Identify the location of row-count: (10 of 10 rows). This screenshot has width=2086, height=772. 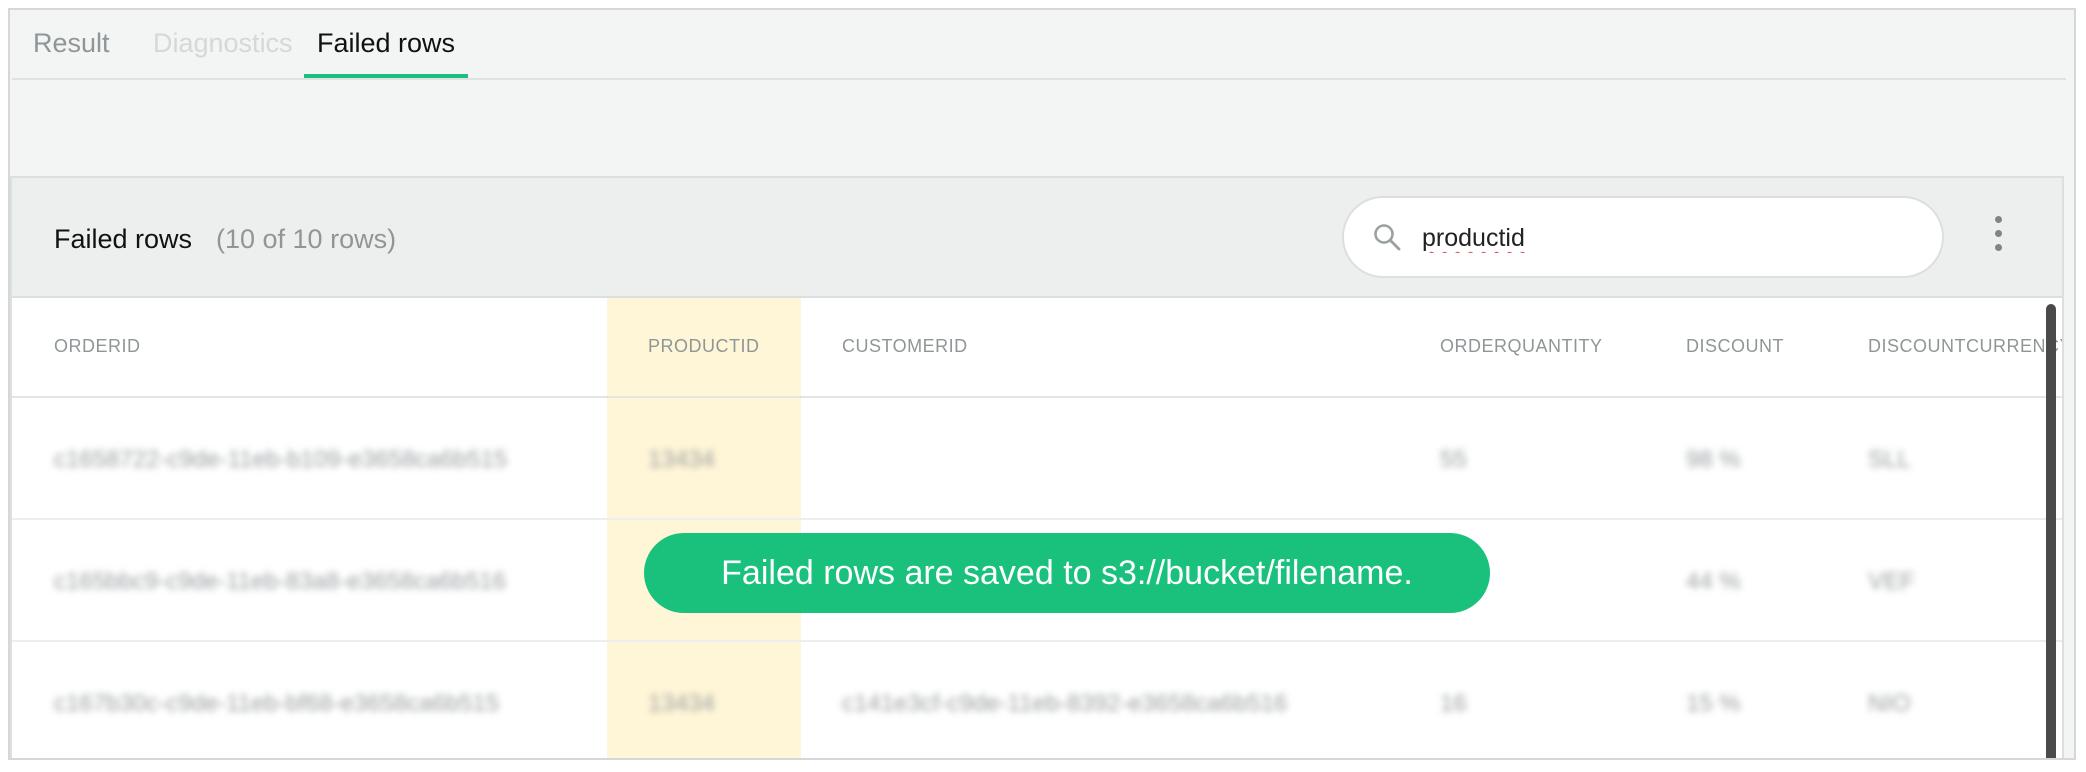
(306, 239).